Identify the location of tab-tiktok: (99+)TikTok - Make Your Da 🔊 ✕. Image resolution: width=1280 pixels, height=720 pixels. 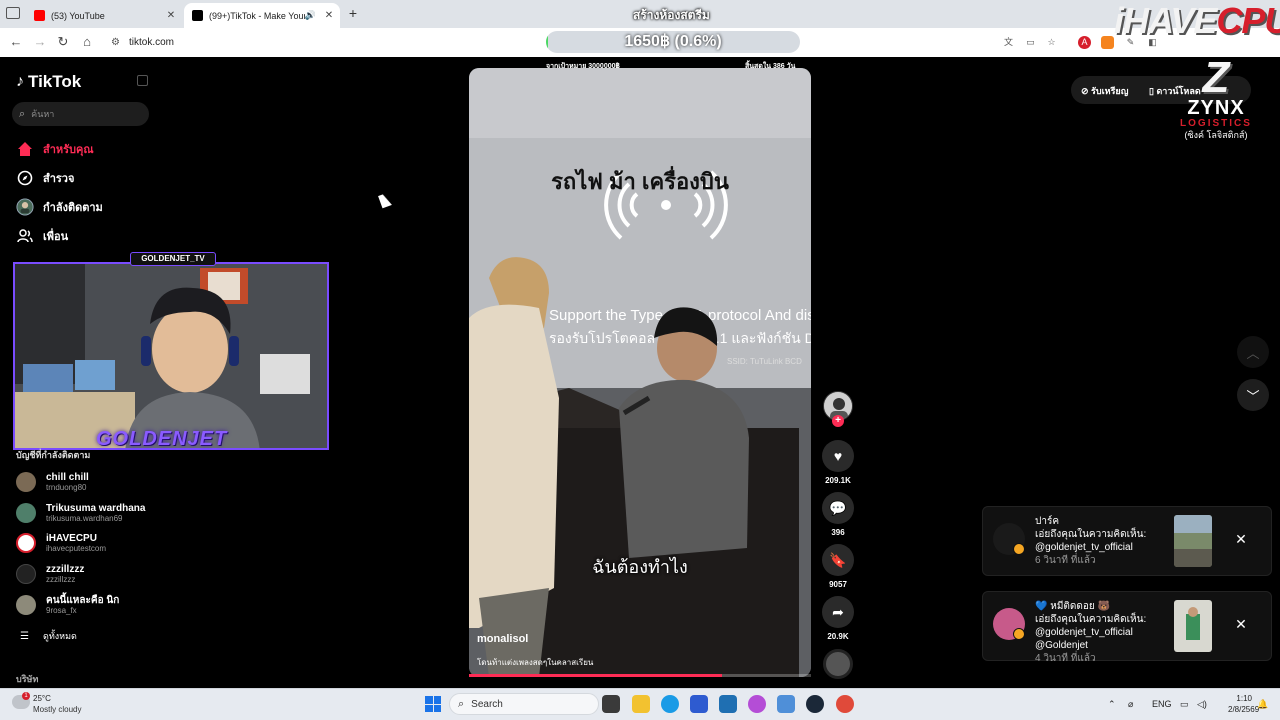
(262, 15).